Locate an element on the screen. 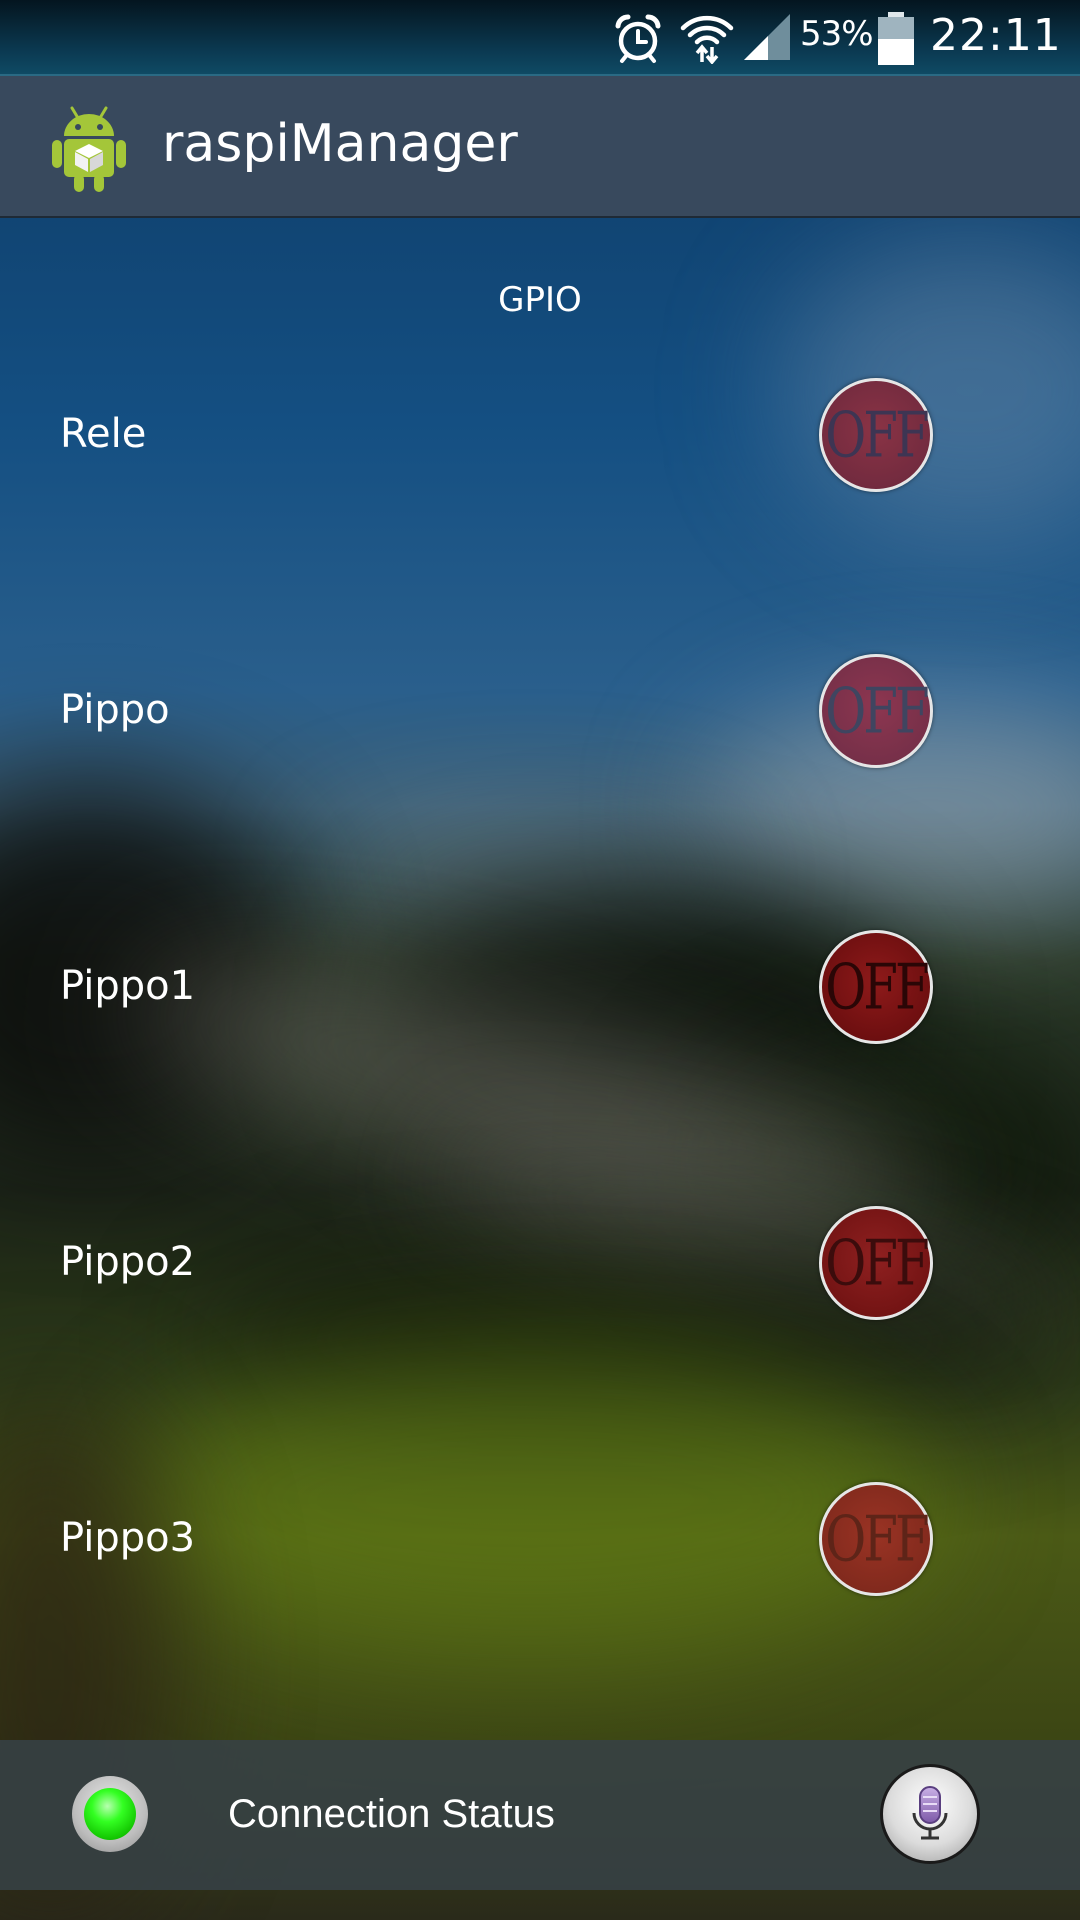 This screenshot has width=1080, height=1920. gpio-row: Pippo2 OFF is located at coordinates (540, 1263).